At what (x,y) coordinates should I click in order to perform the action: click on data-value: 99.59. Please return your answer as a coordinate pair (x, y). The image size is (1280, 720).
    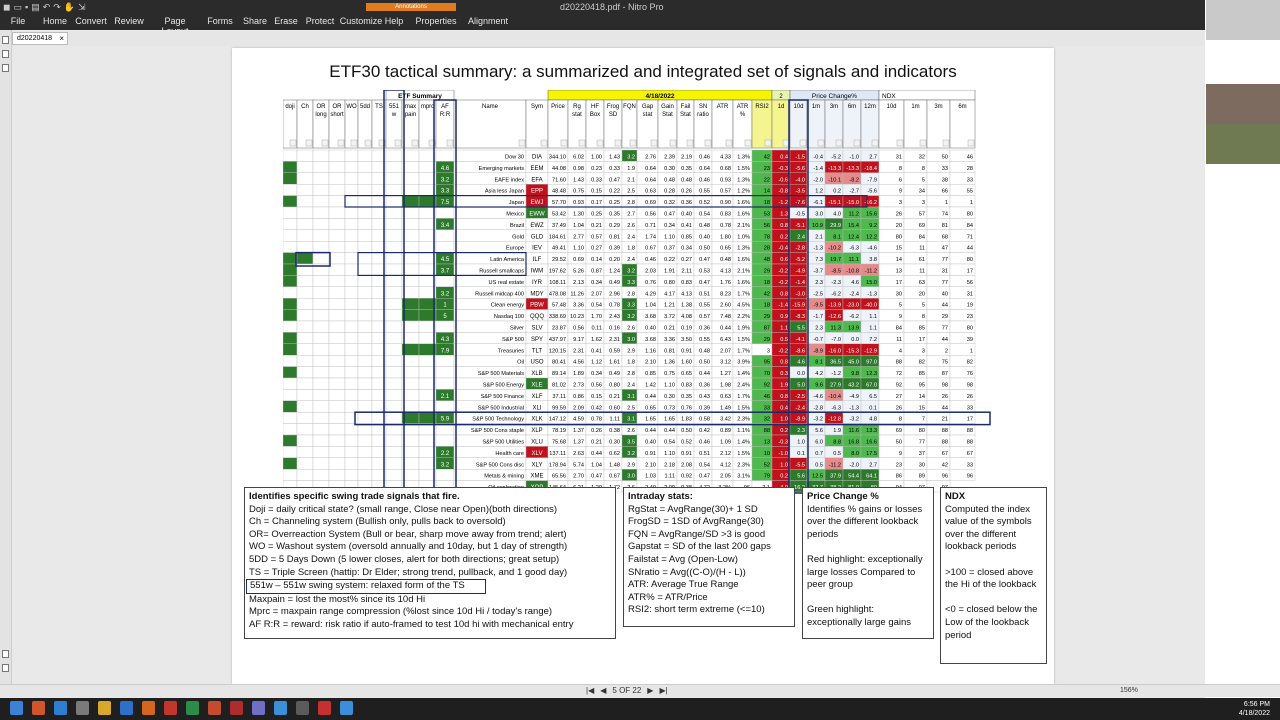
    Looking at the image, I should click on (559, 408).